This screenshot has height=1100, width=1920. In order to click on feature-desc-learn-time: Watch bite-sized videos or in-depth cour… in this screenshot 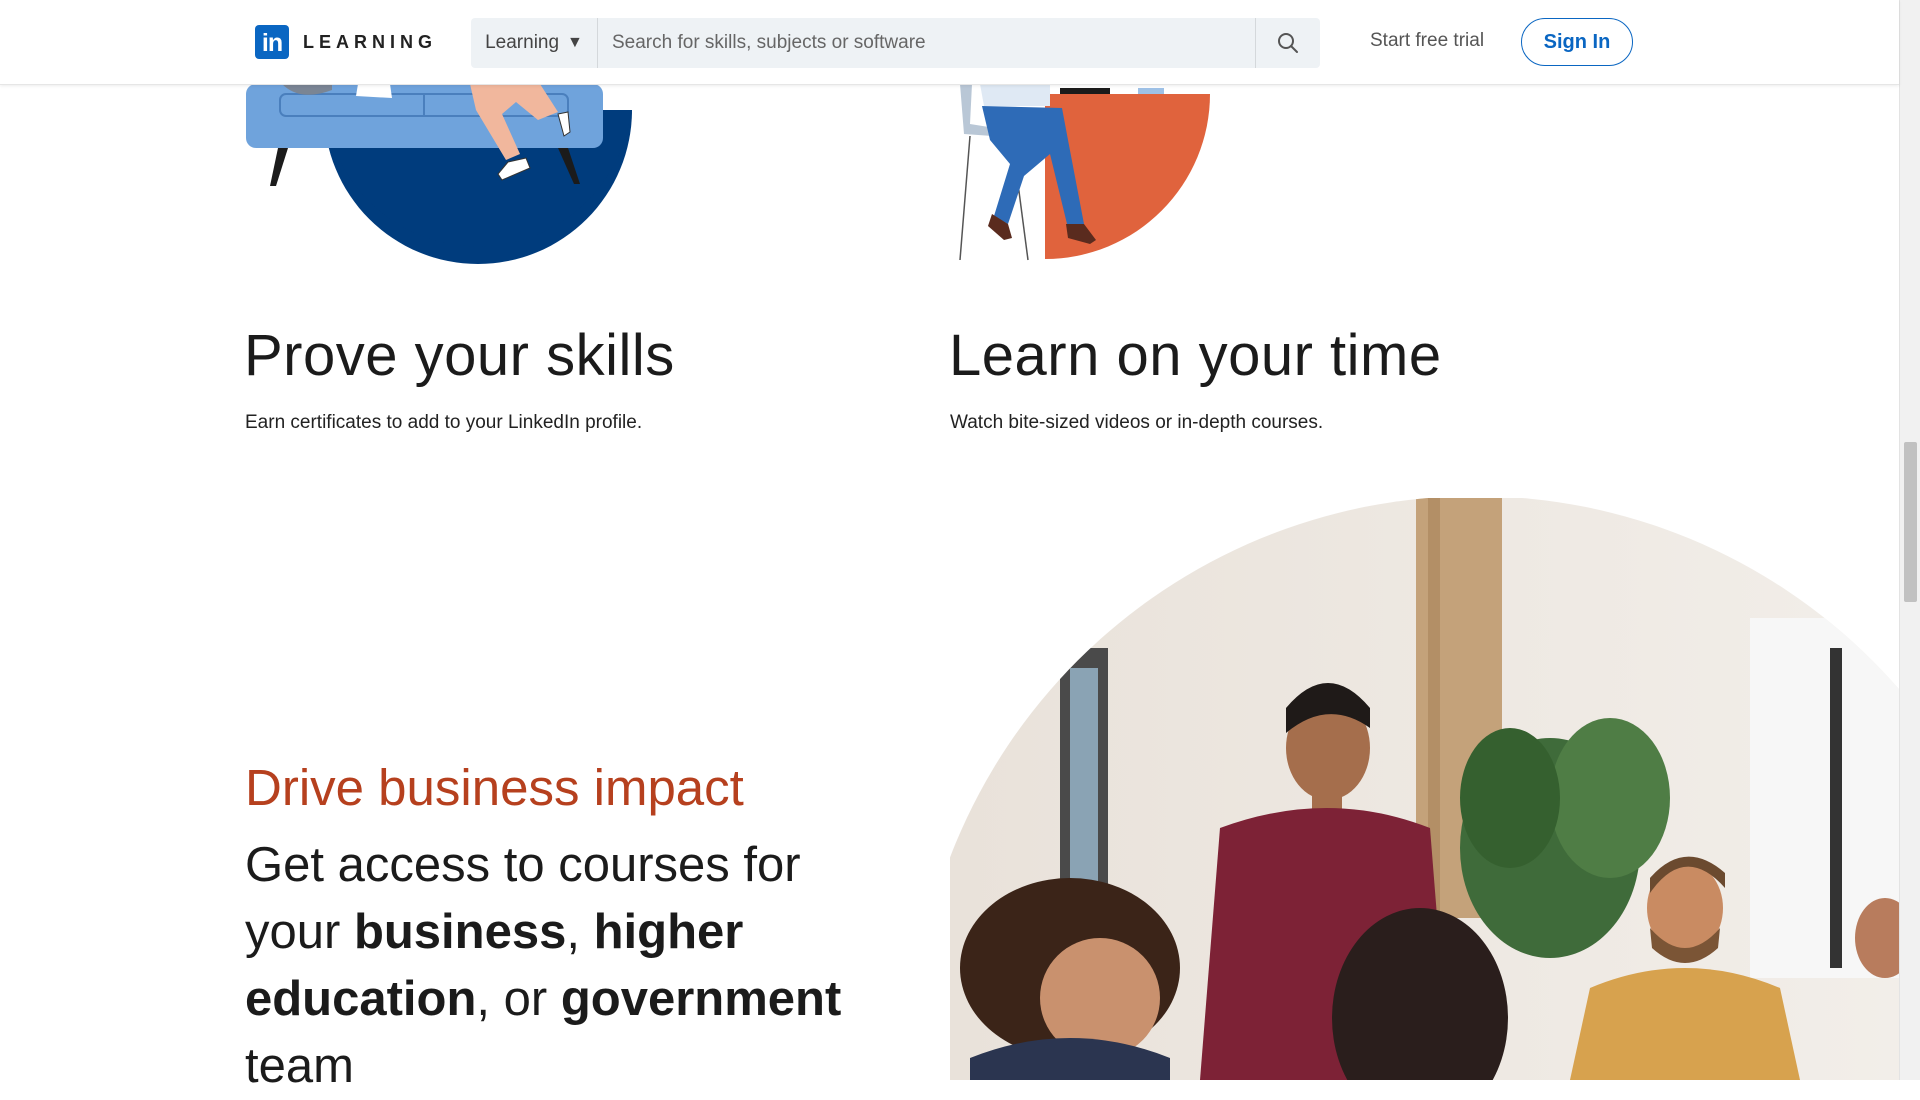, I will do `click(1137, 422)`.